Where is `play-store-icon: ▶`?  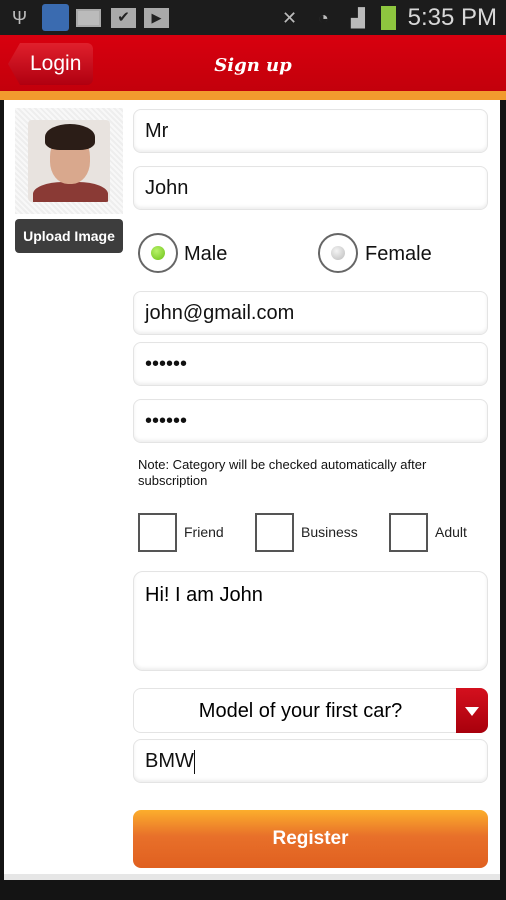 play-store-icon: ▶ is located at coordinates (156, 18).